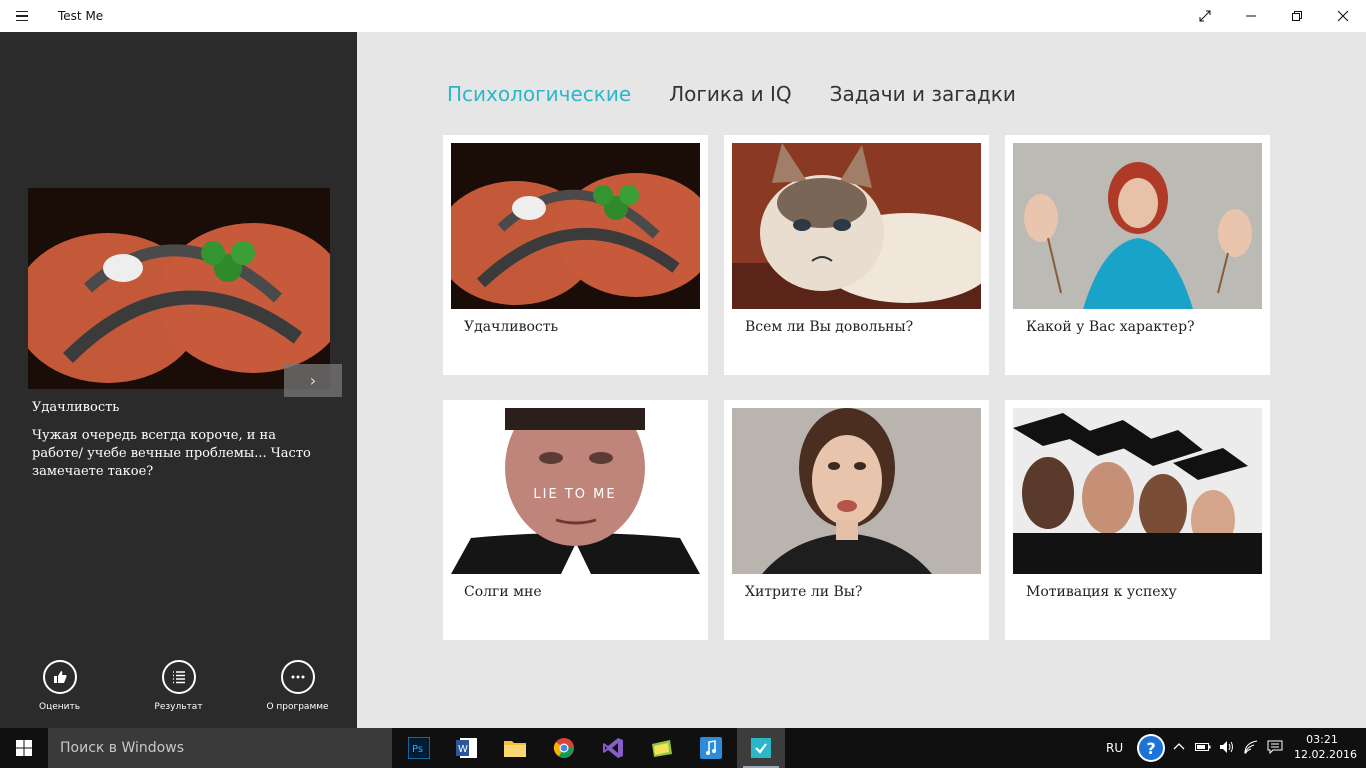 The width and height of the screenshot is (1366, 768). Describe the element at coordinates (1151, 748) in the screenshot. I see `help-icon: ?` at that location.